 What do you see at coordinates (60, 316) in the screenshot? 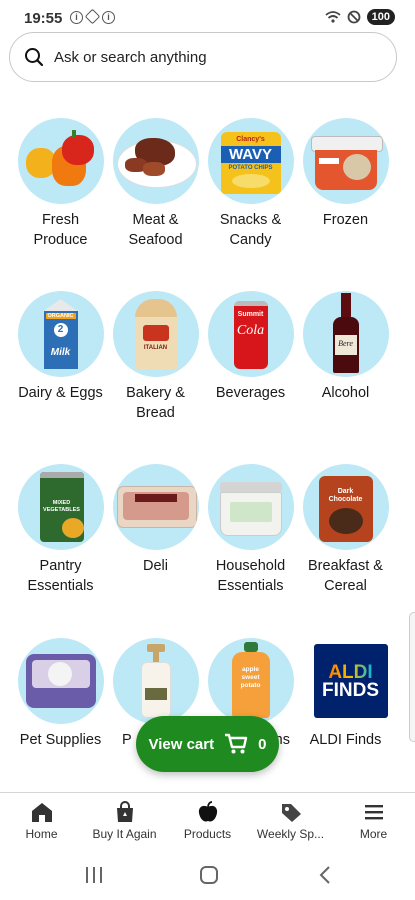
I see `milk-brand-text: ORGANIC` at bounding box center [60, 316].